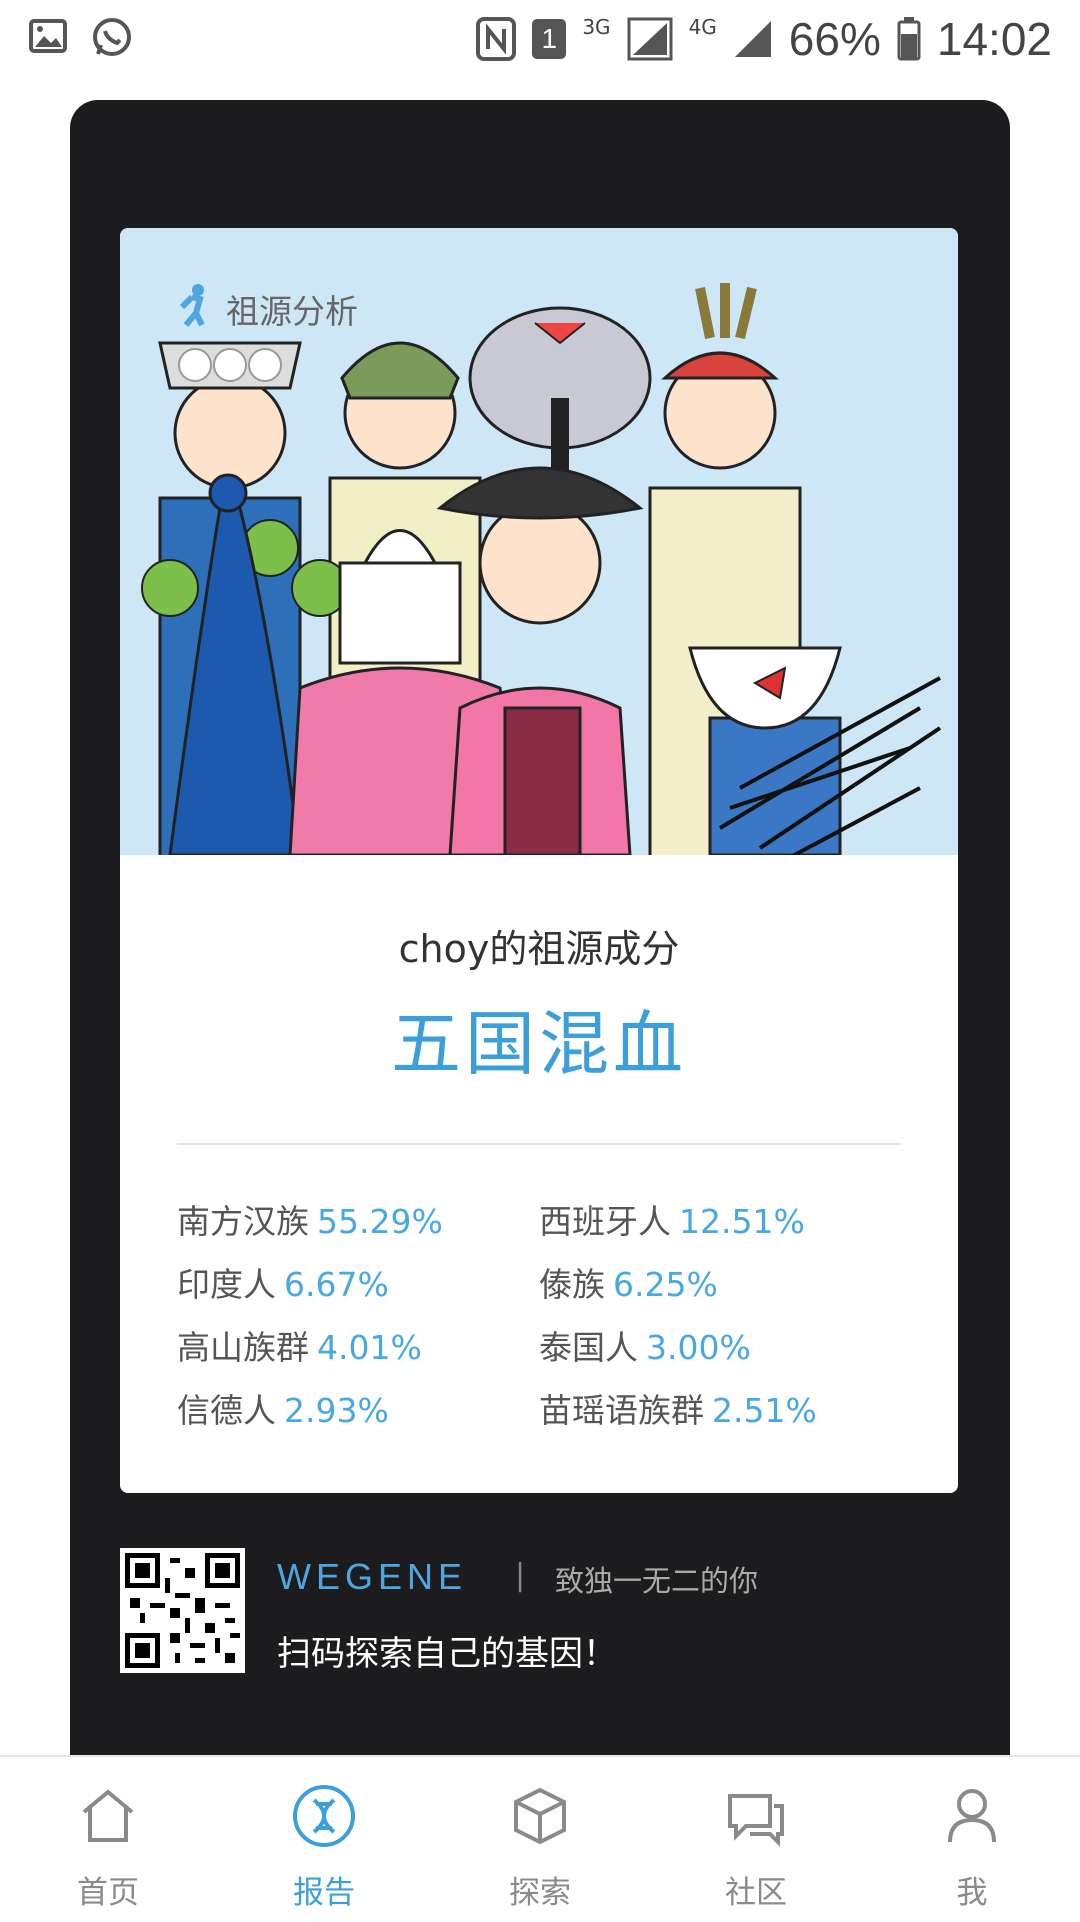 This screenshot has width=1080, height=1922. What do you see at coordinates (447, 1654) in the screenshot?
I see `scan-cta: 扫码探索自己的基因！` at bounding box center [447, 1654].